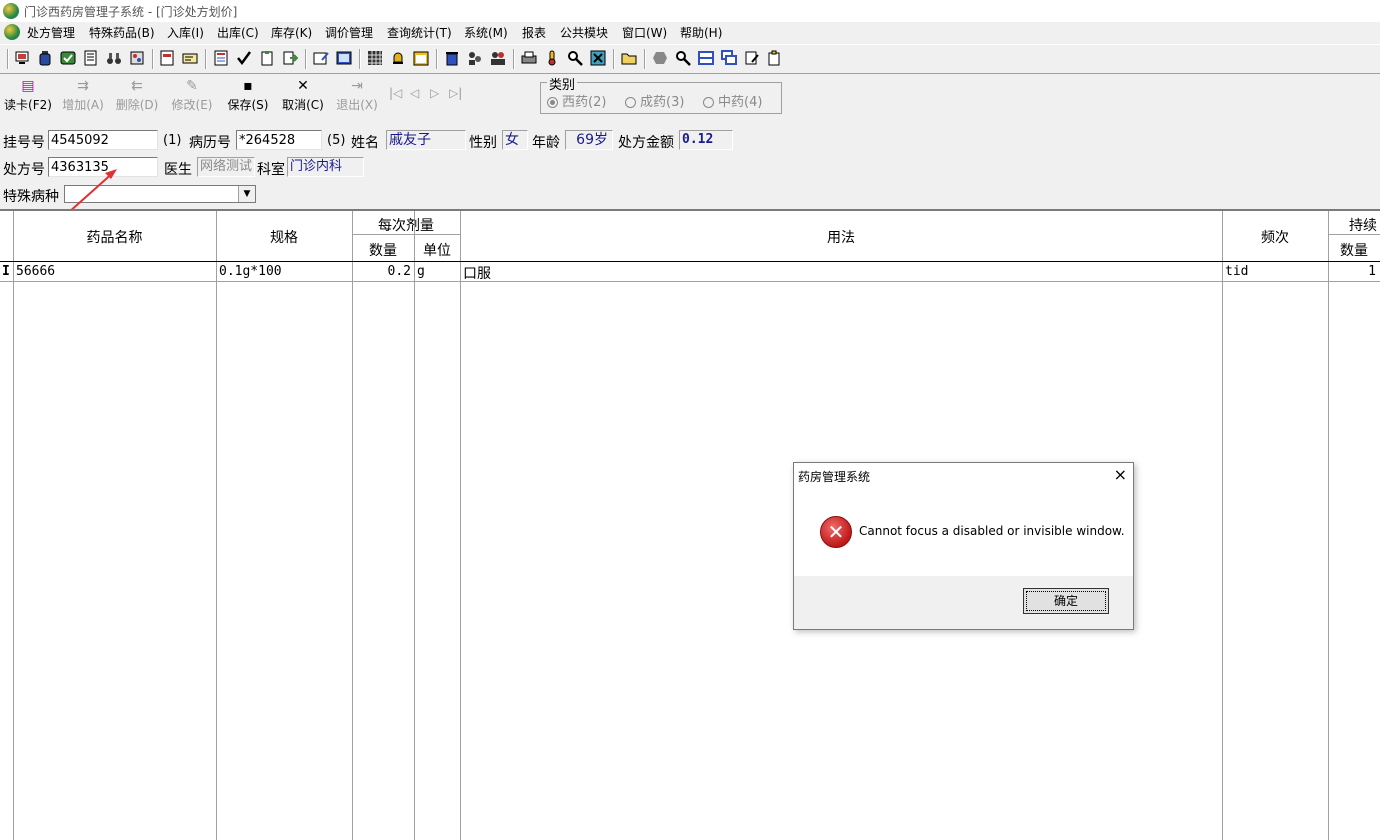 This screenshot has width=1380, height=840. Describe the element at coordinates (1120, 474) in the screenshot. I see `close-icon: ×` at that location.